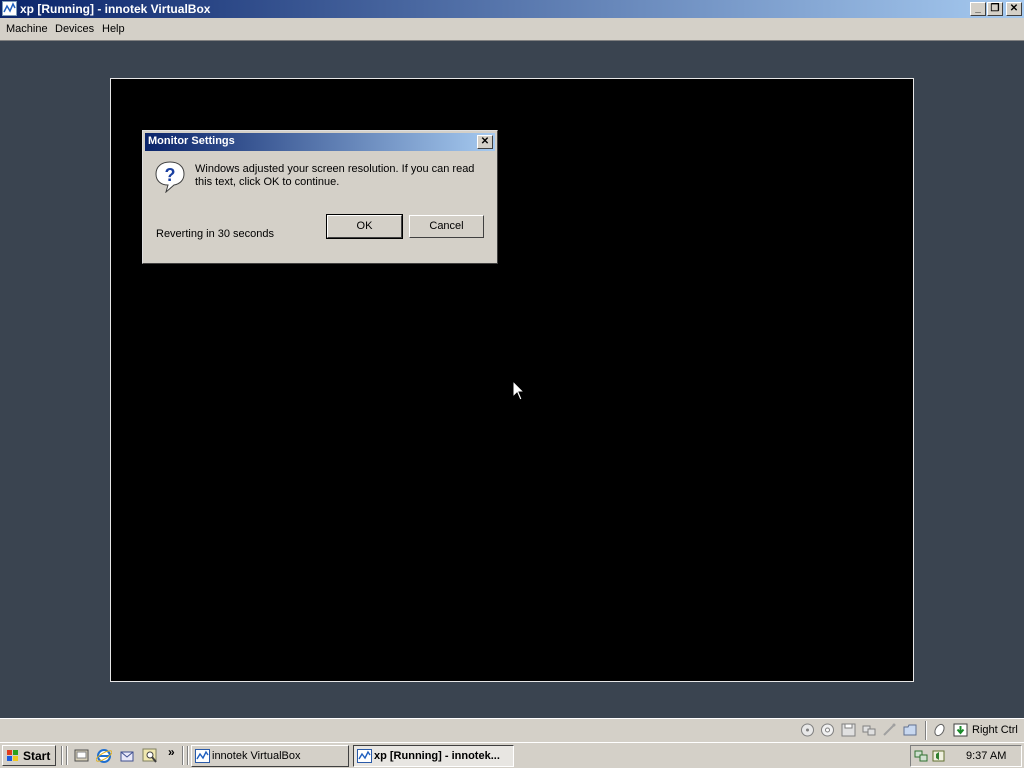 The height and width of the screenshot is (768, 1024). What do you see at coordinates (921, 756) in the screenshot?
I see `network-tray-icon` at bounding box center [921, 756].